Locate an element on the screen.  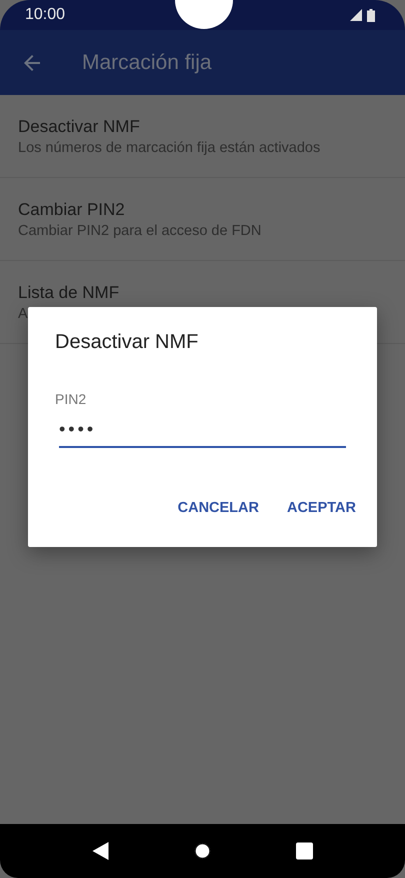
clock-time: 10:00 is located at coordinates (45, 15).